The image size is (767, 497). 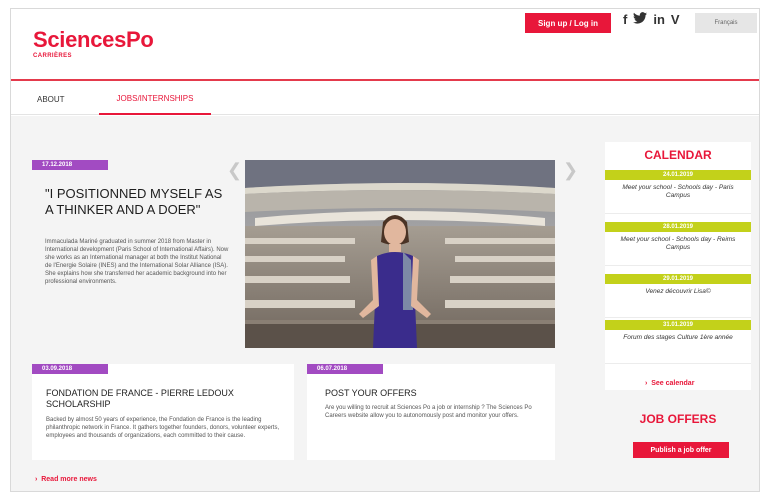 What do you see at coordinates (726, 23) in the screenshot?
I see `language-switch-button: Français` at bounding box center [726, 23].